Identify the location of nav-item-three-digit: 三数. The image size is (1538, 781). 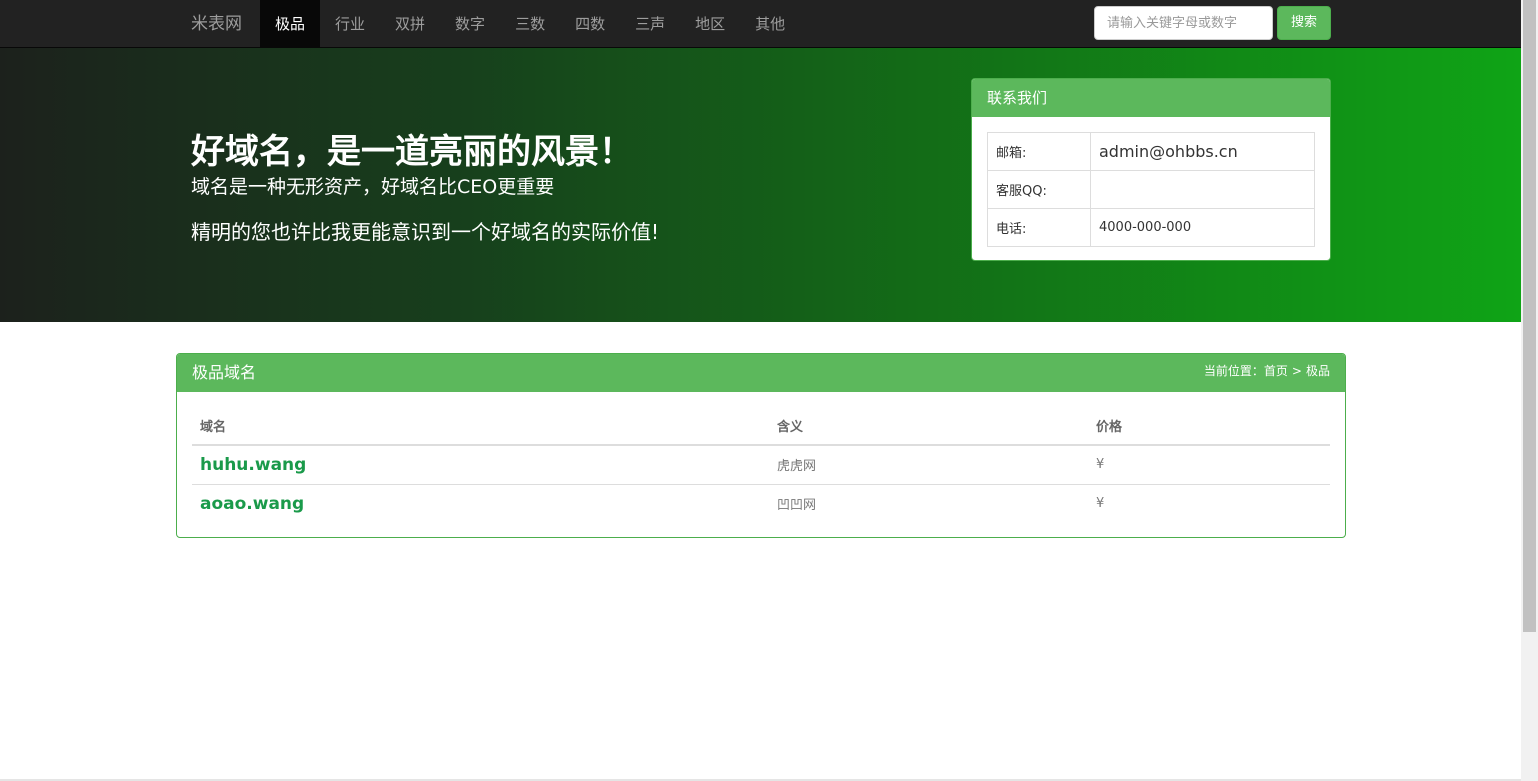
(530, 24).